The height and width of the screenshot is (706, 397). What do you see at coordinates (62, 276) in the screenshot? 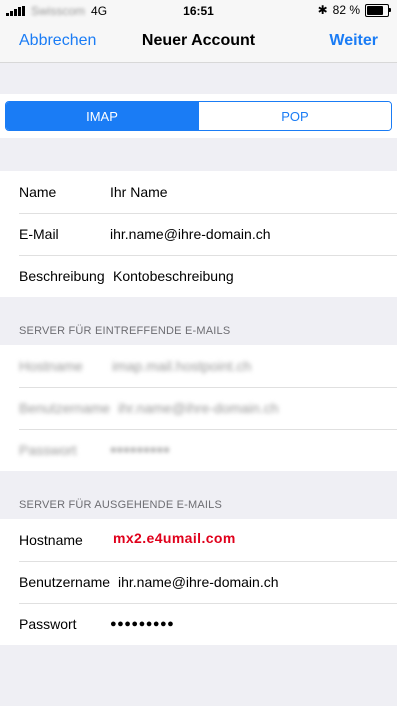
I see `description-label: Beschreibung` at bounding box center [62, 276].